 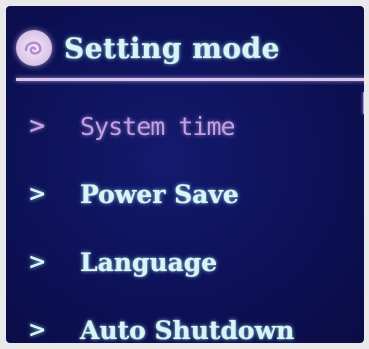 I want to click on menu-item-auto-shutdown: > Auto Shutdown, so click(x=181, y=322).